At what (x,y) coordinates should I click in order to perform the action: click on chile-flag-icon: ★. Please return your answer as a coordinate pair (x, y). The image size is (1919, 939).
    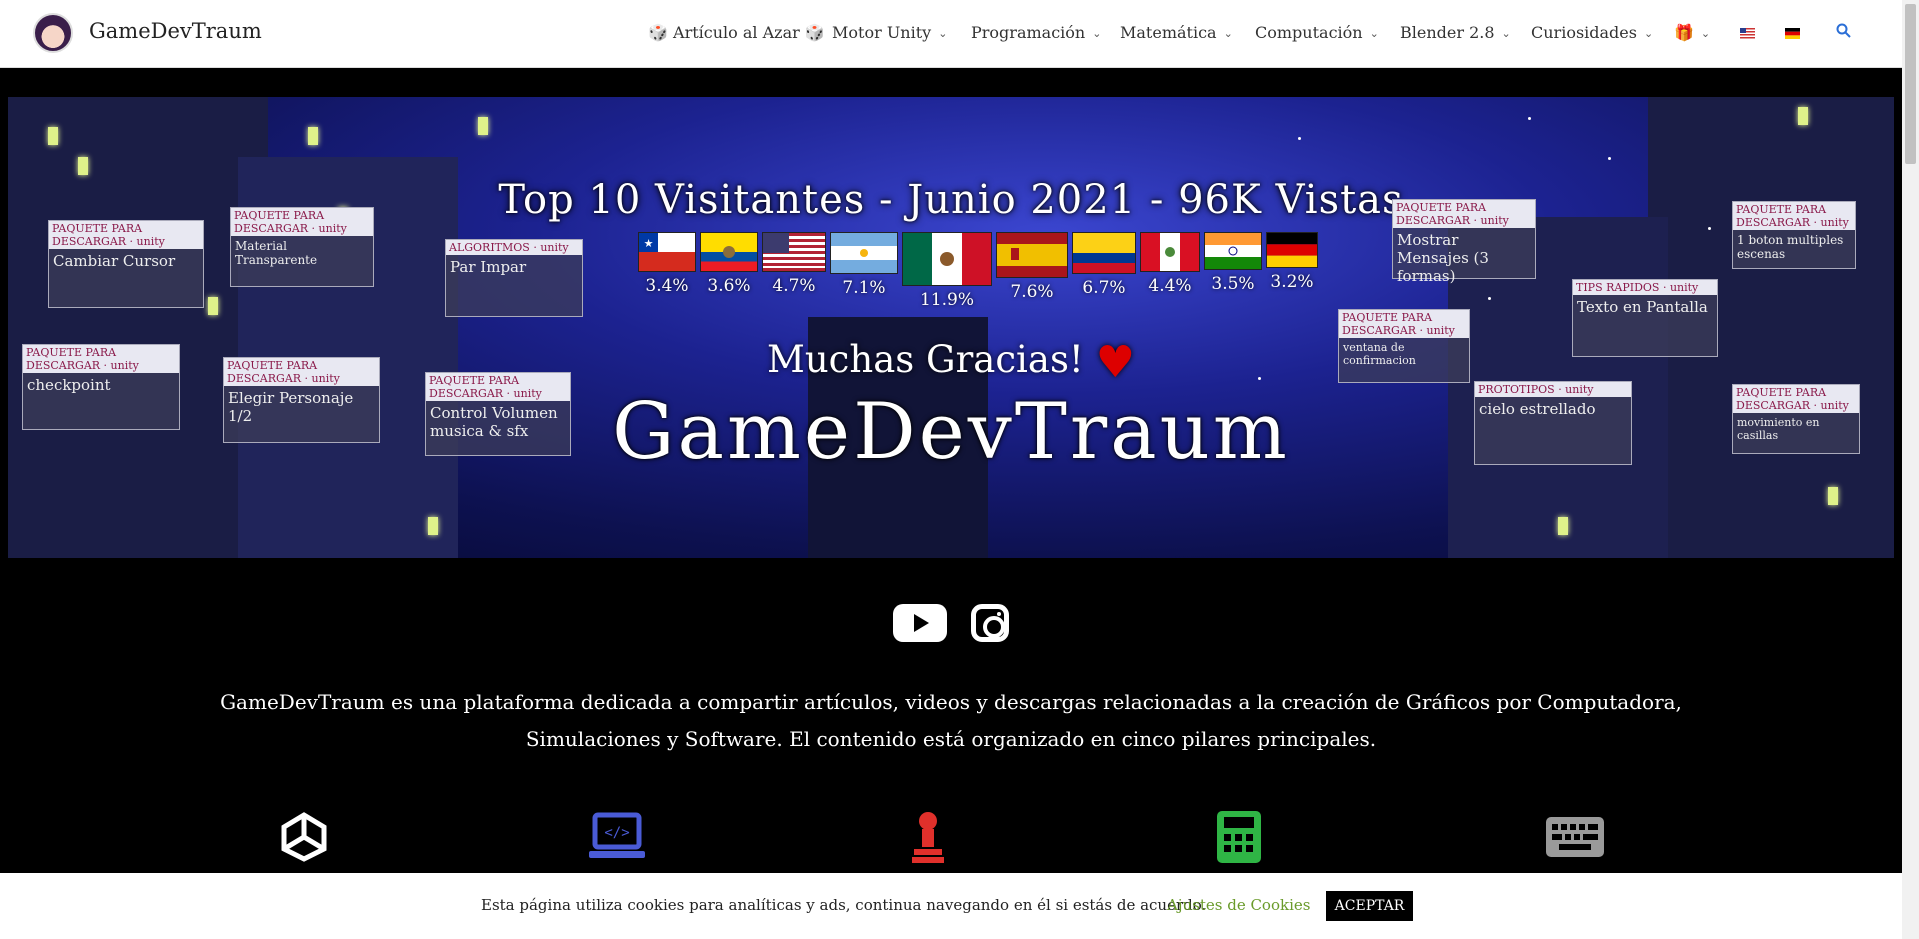
    Looking at the image, I should click on (667, 252).